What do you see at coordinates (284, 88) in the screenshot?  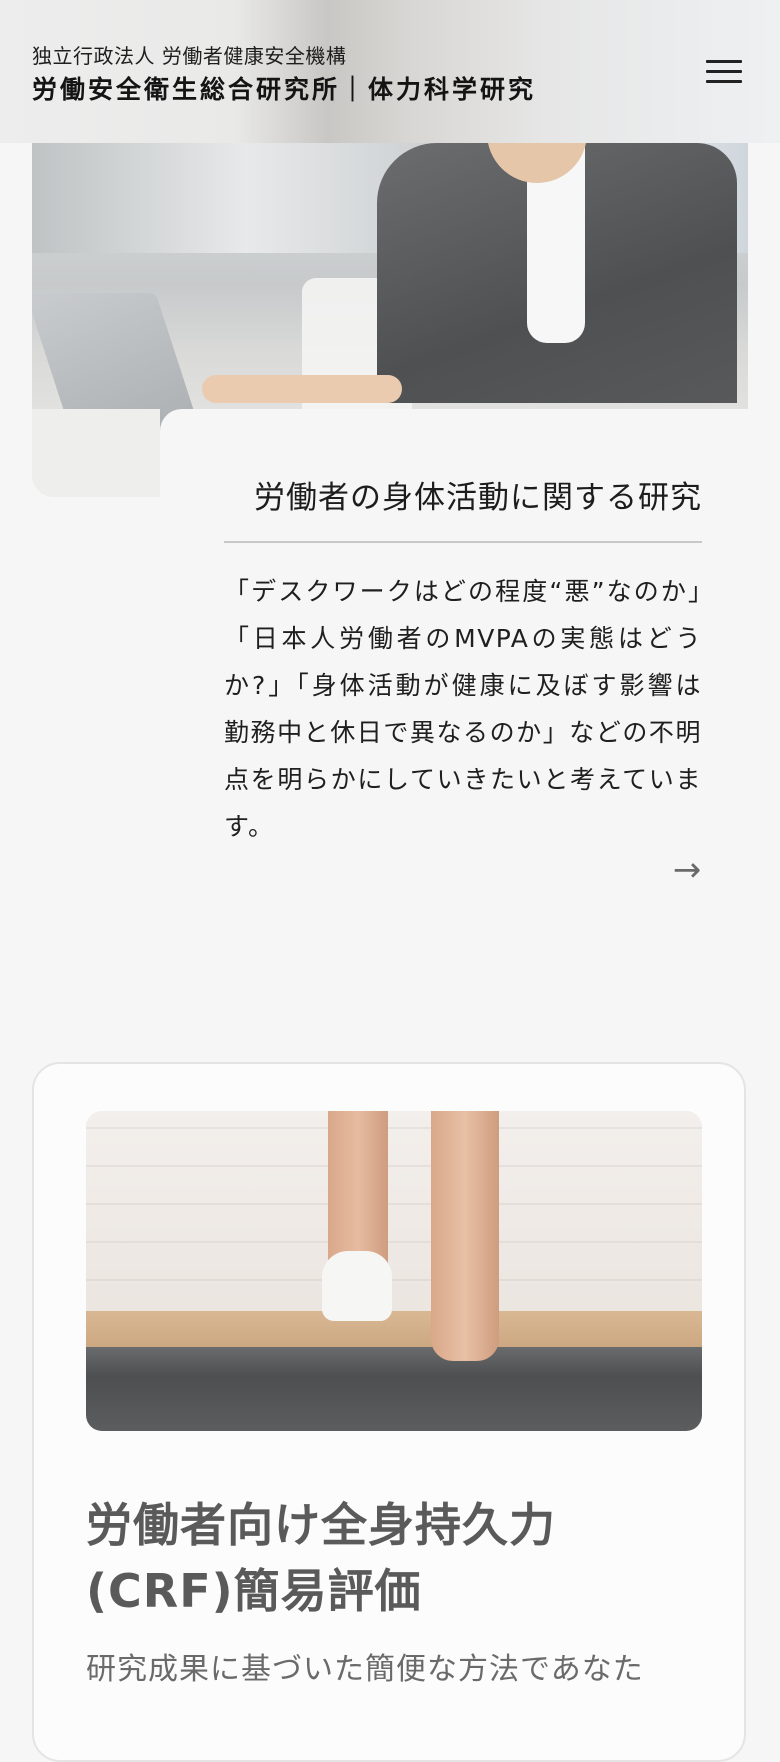 I see `site-title: 労働安全衛生総合研究所｜体力科学研究` at bounding box center [284, 88].